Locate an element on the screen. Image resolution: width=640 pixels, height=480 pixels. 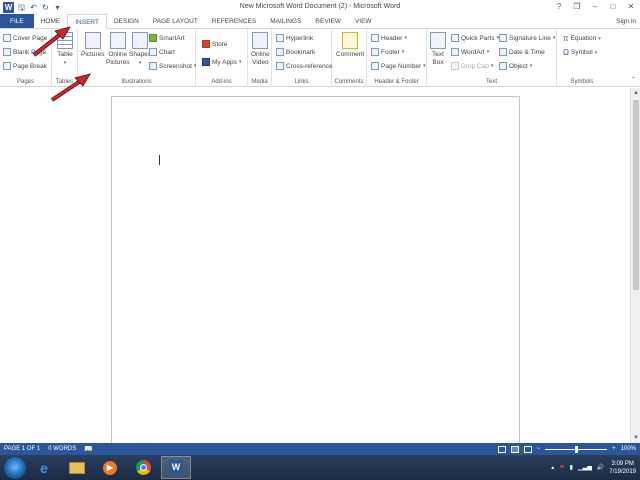
minimize-button: – is located at coordinates (595, 7).